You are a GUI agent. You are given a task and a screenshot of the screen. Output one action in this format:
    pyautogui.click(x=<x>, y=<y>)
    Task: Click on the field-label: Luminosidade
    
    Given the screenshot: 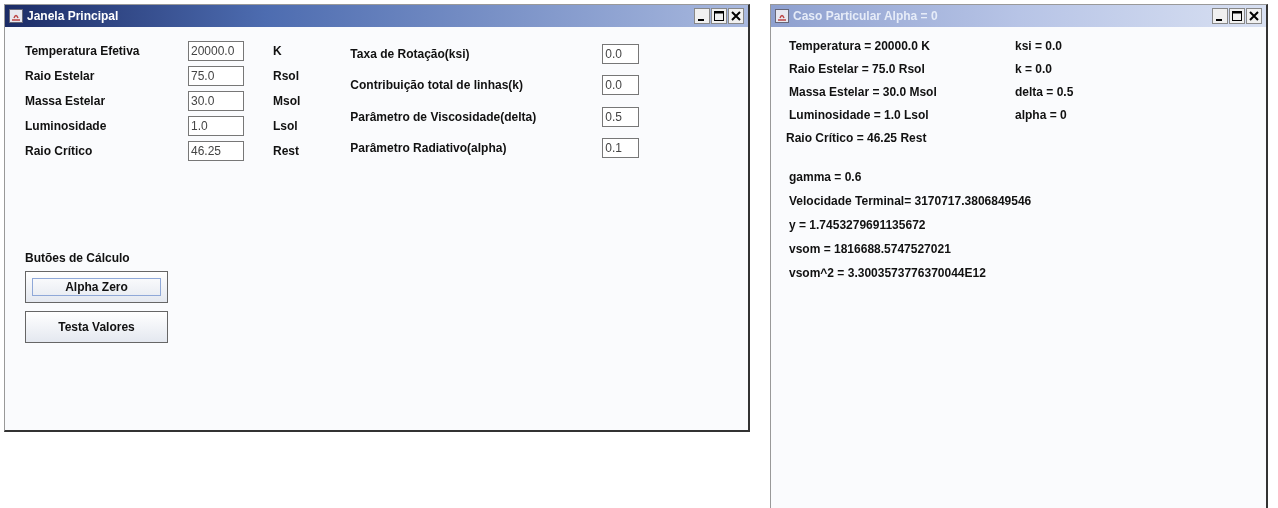 What is the action you would take?
    pyautogui.click(x=66, y=126)
    